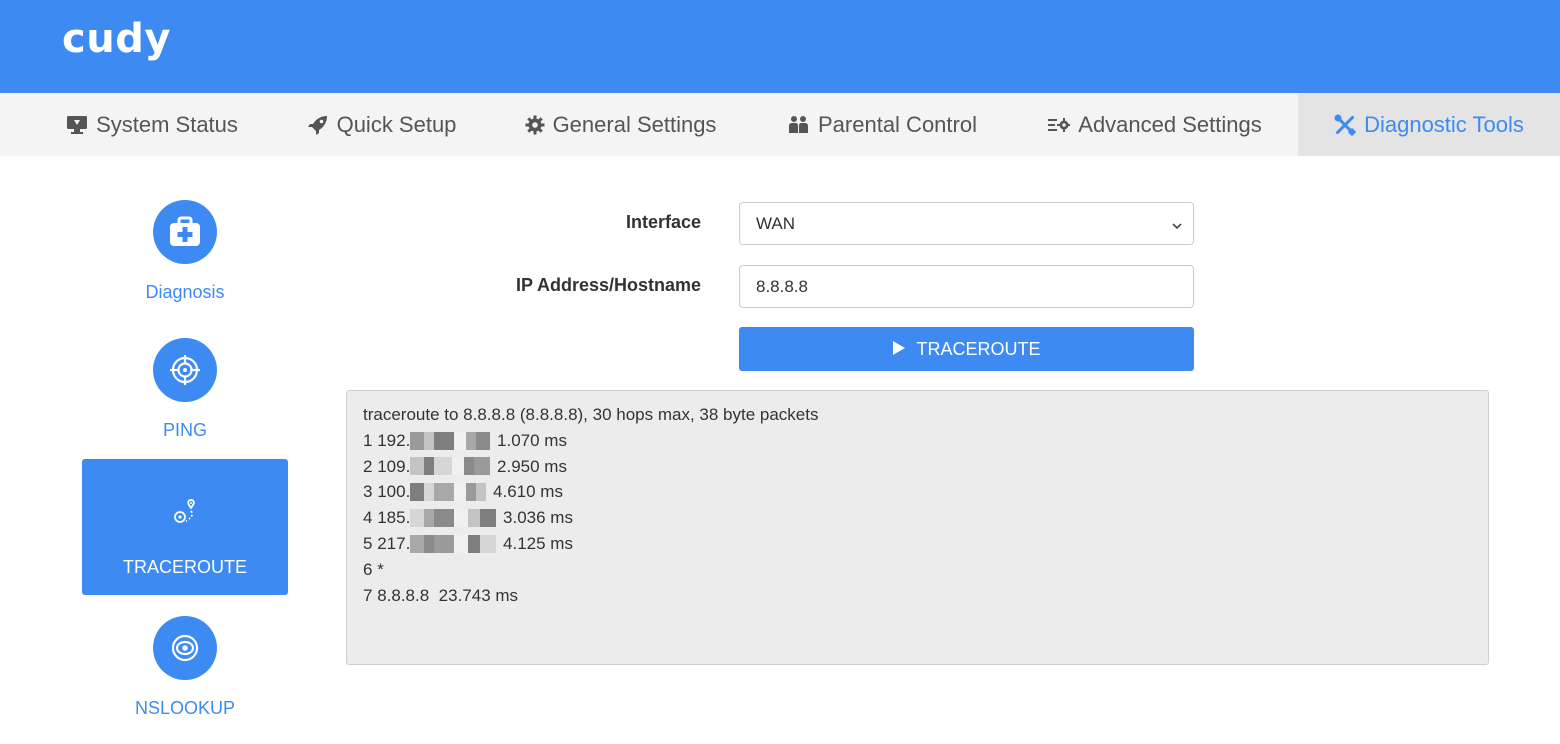 The image size is (1560, 744). I want to click on sidebar-item-traceroute: TRACEROUTE, so click(185, 527).